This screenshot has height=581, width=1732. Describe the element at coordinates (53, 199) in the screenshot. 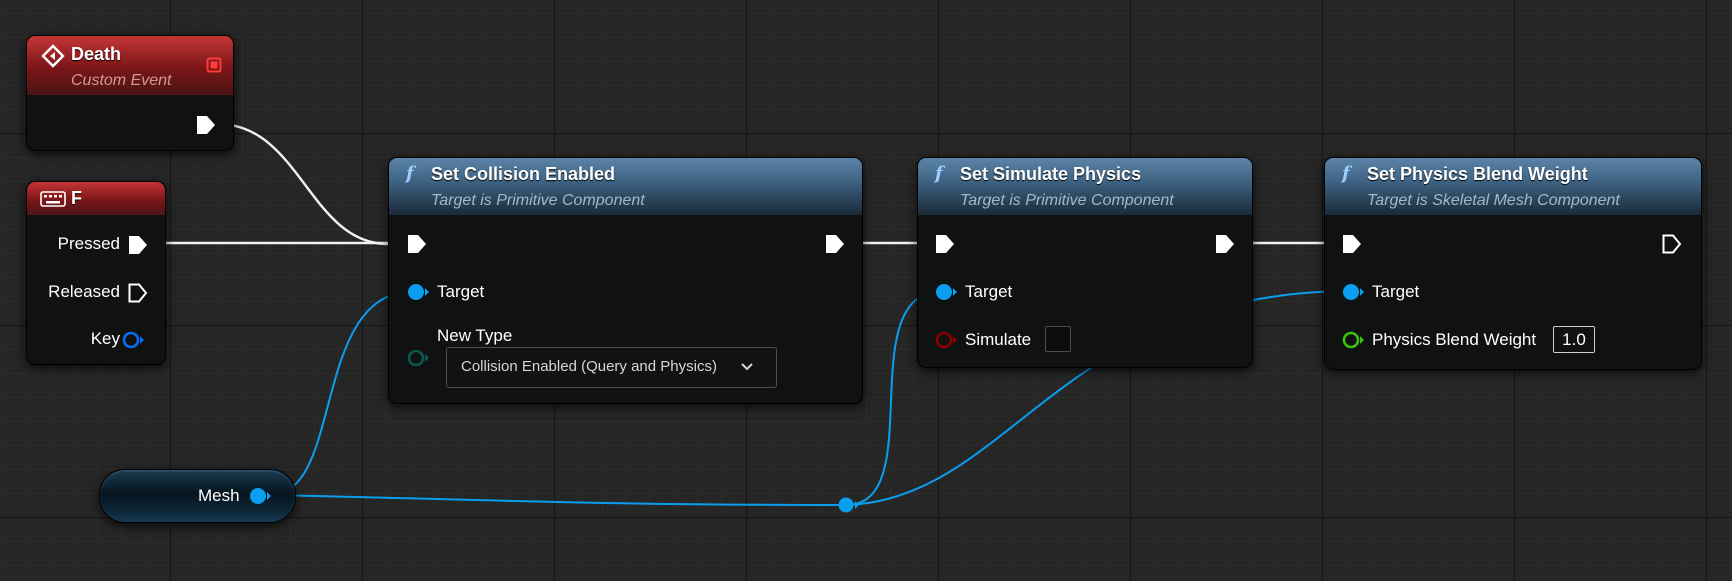

I see `keyboard-icon` at that location.